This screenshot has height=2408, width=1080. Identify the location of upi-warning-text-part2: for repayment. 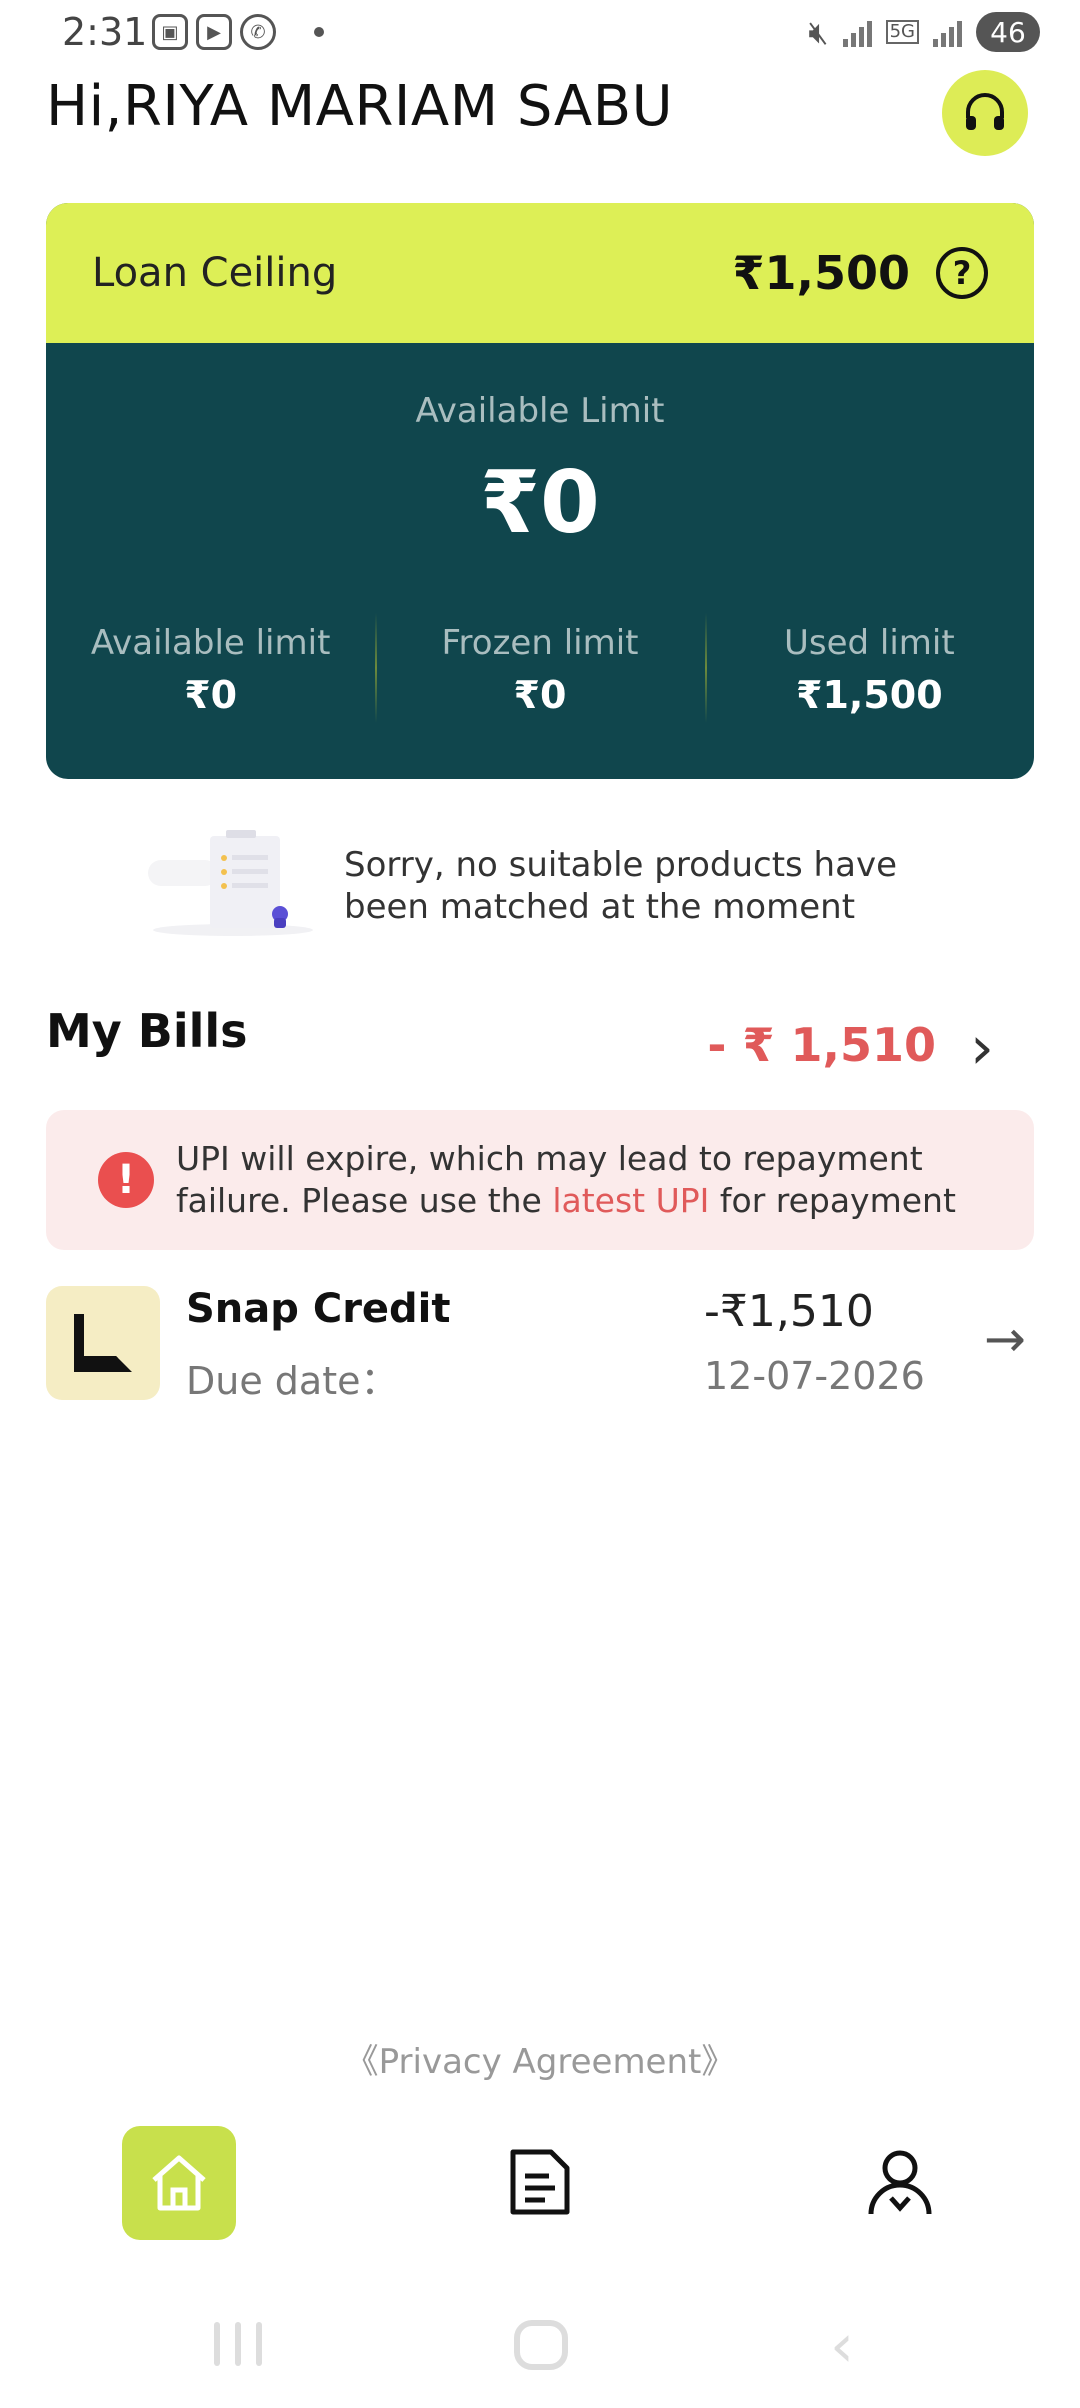
(832, 1200).